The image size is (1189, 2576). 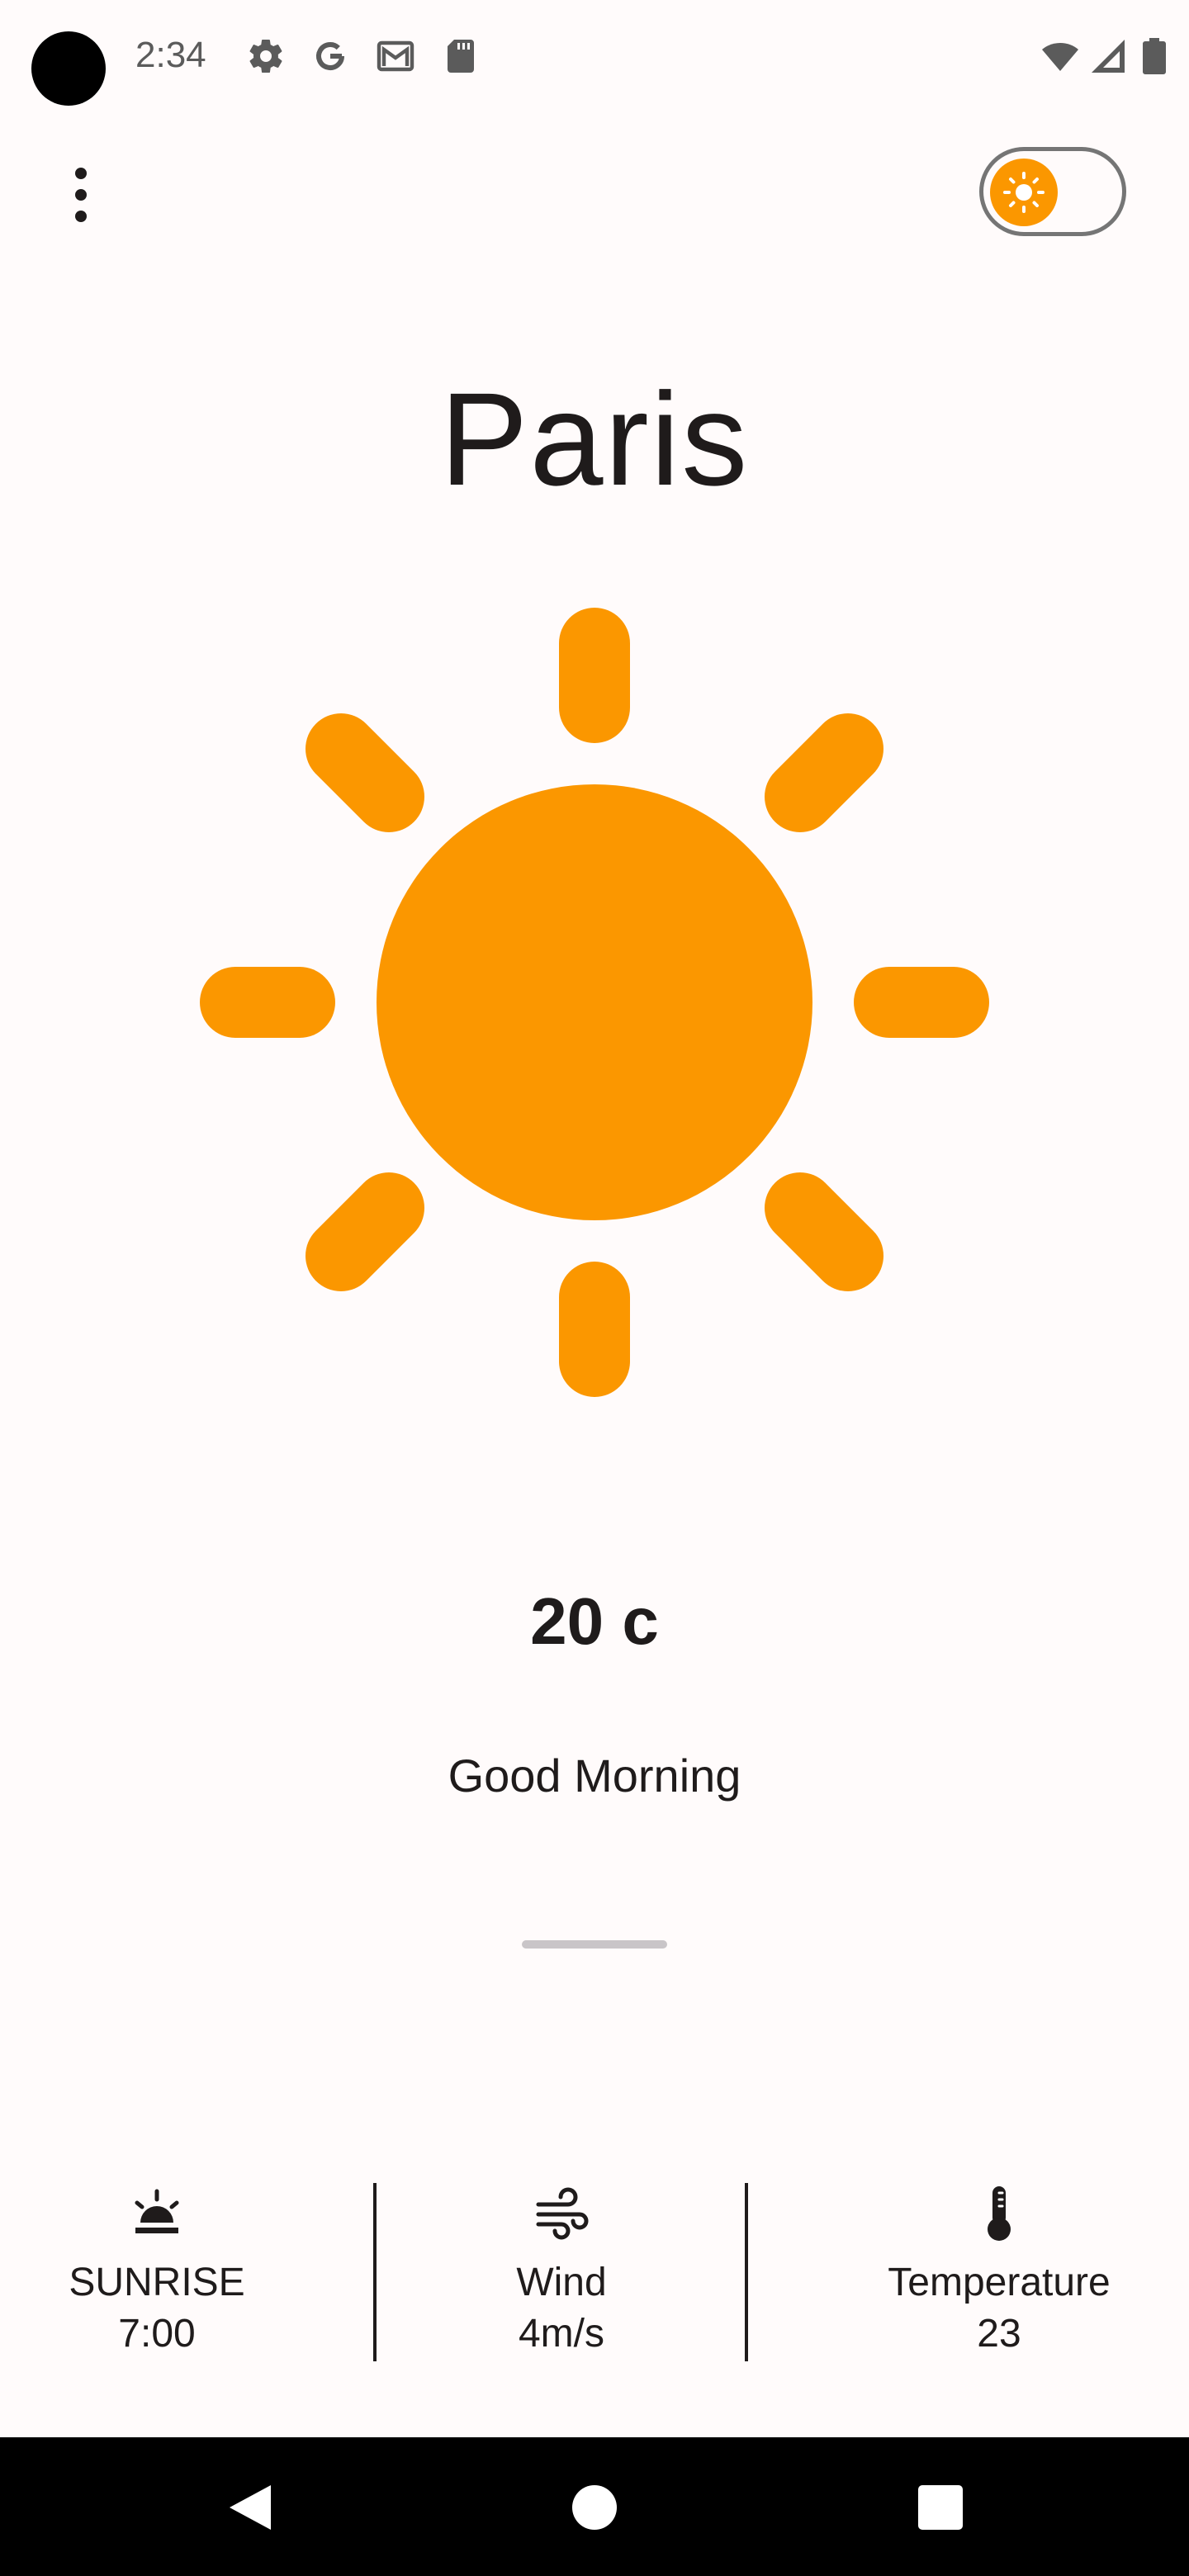 I want to click on gear-icon, so click(x=265, y=56).